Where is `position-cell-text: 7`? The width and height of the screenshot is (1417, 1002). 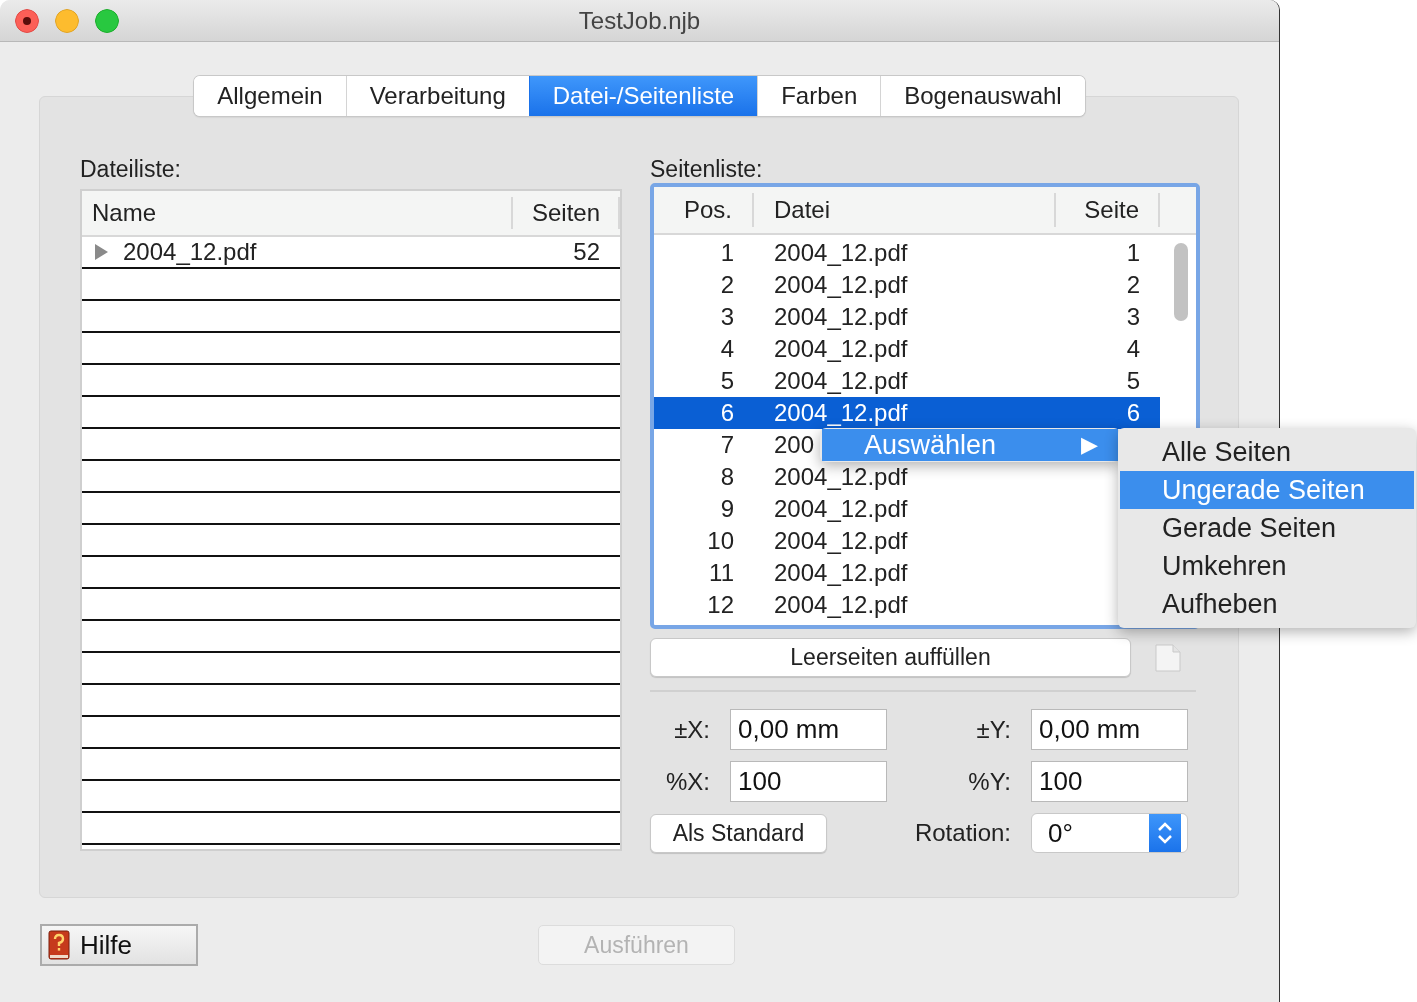 position-cell-text: 7 is located at coordinates (727, 445).